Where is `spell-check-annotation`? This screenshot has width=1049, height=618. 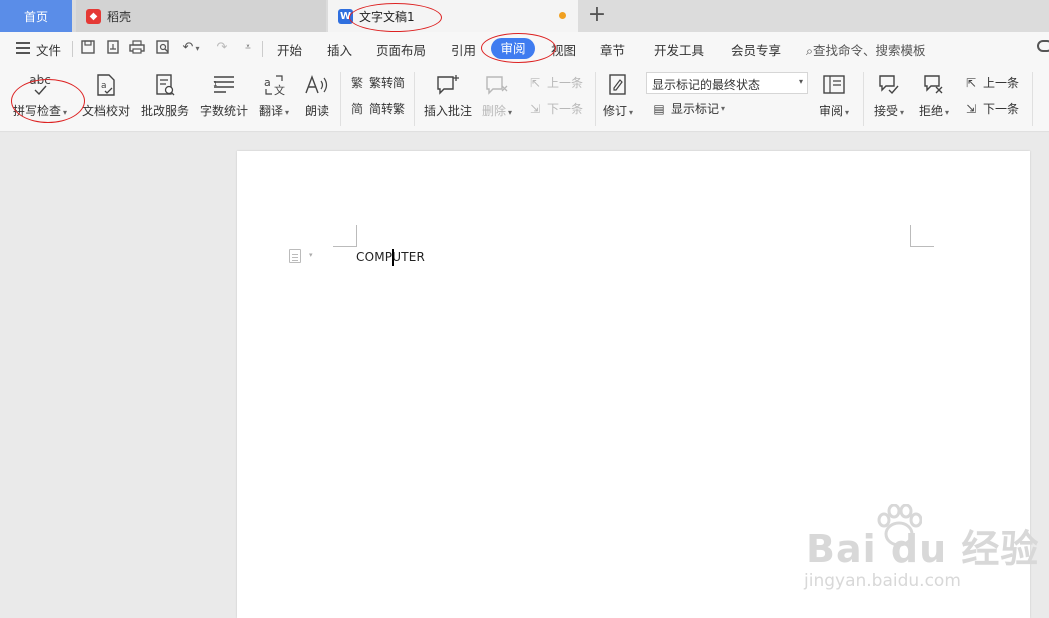 spell-check-annotation is located at coordinates (48, 101).